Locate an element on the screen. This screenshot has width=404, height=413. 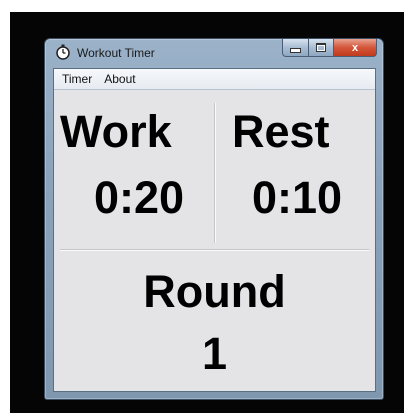
minimize-icon is located at coordinates (295, 50).